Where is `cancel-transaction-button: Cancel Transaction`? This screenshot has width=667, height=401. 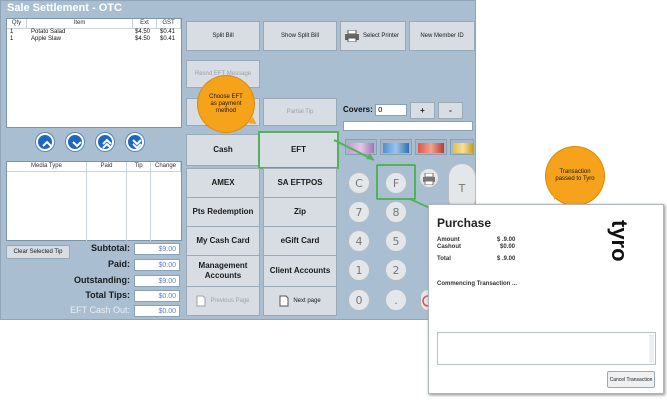 cancel-transaction-button: Cancel Transaction is located at coordinates (631, 379).